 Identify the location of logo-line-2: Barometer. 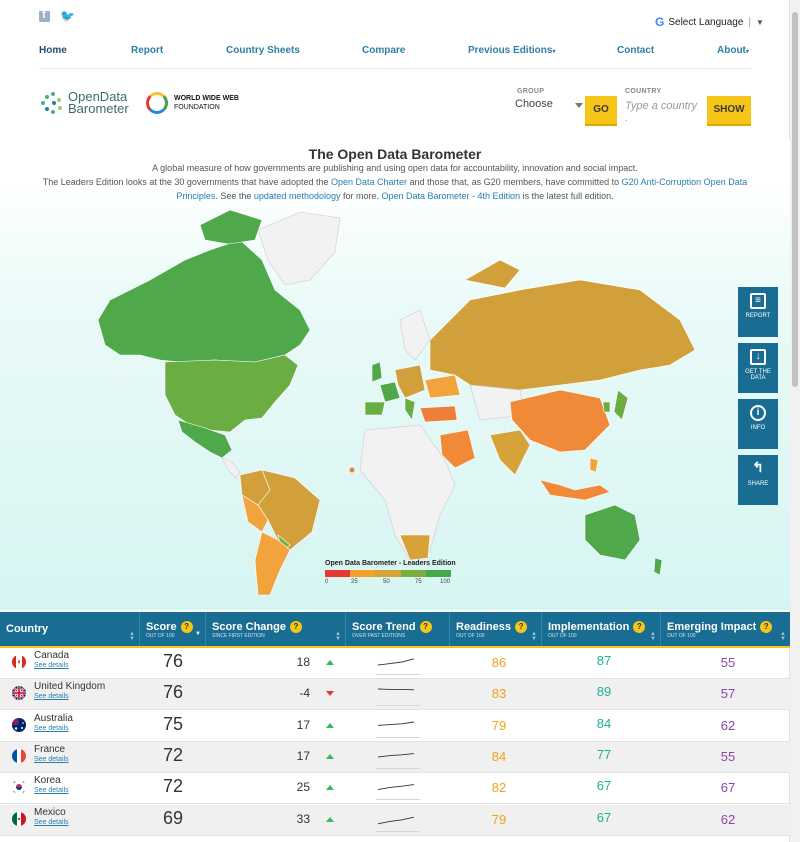
(98, 108).